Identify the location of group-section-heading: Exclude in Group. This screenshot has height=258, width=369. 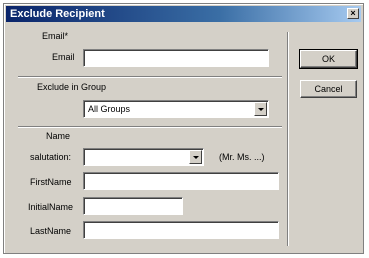
(72, 87).